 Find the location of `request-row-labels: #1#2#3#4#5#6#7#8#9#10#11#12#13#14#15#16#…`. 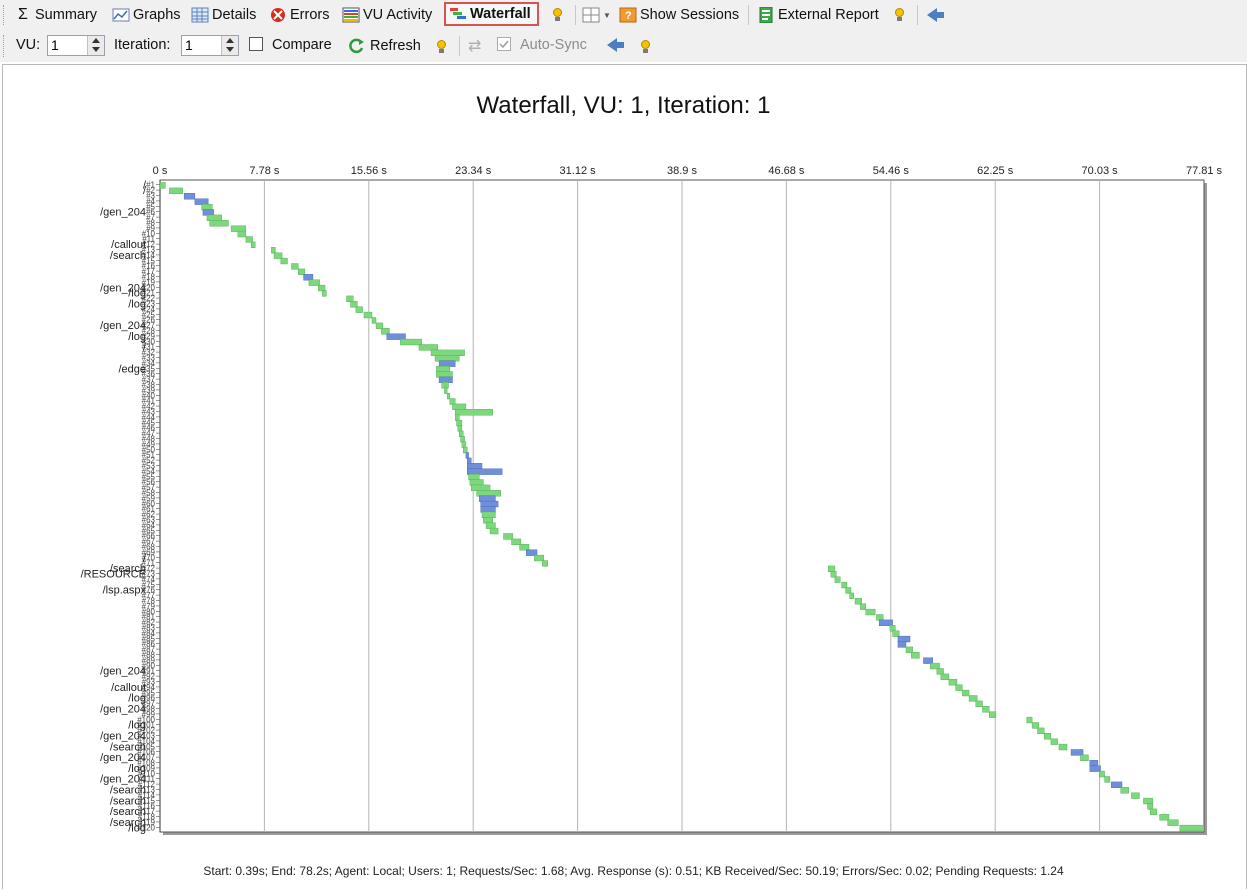

request-row-labels: #1#2#3#4#5#6#7#8#9#10#11#12#13#14#15#16#… is located at coordinates (121, 507).